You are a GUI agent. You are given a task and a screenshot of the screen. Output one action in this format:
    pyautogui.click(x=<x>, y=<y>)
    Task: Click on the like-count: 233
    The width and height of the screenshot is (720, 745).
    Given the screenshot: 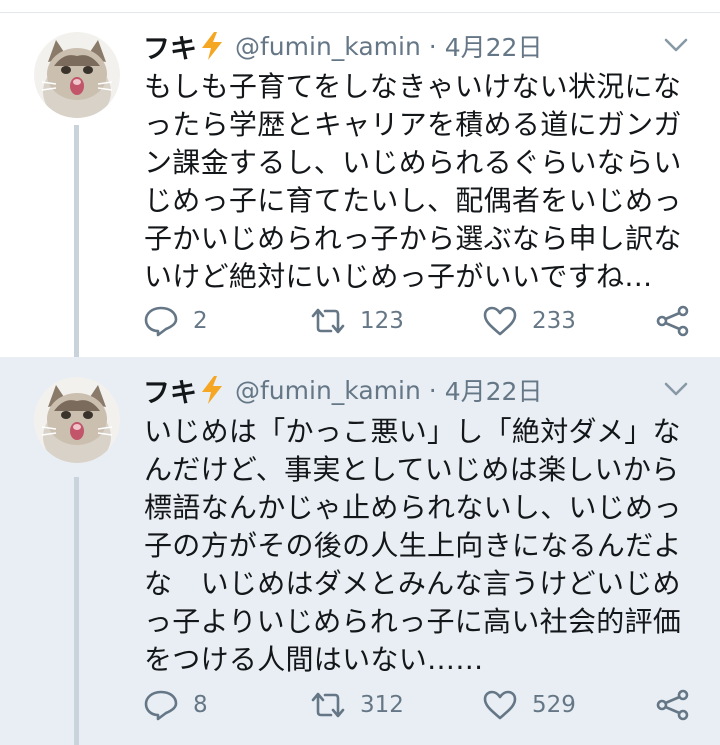 What is the action you would take?
    pyautogui.click(x=554, y=321)
    